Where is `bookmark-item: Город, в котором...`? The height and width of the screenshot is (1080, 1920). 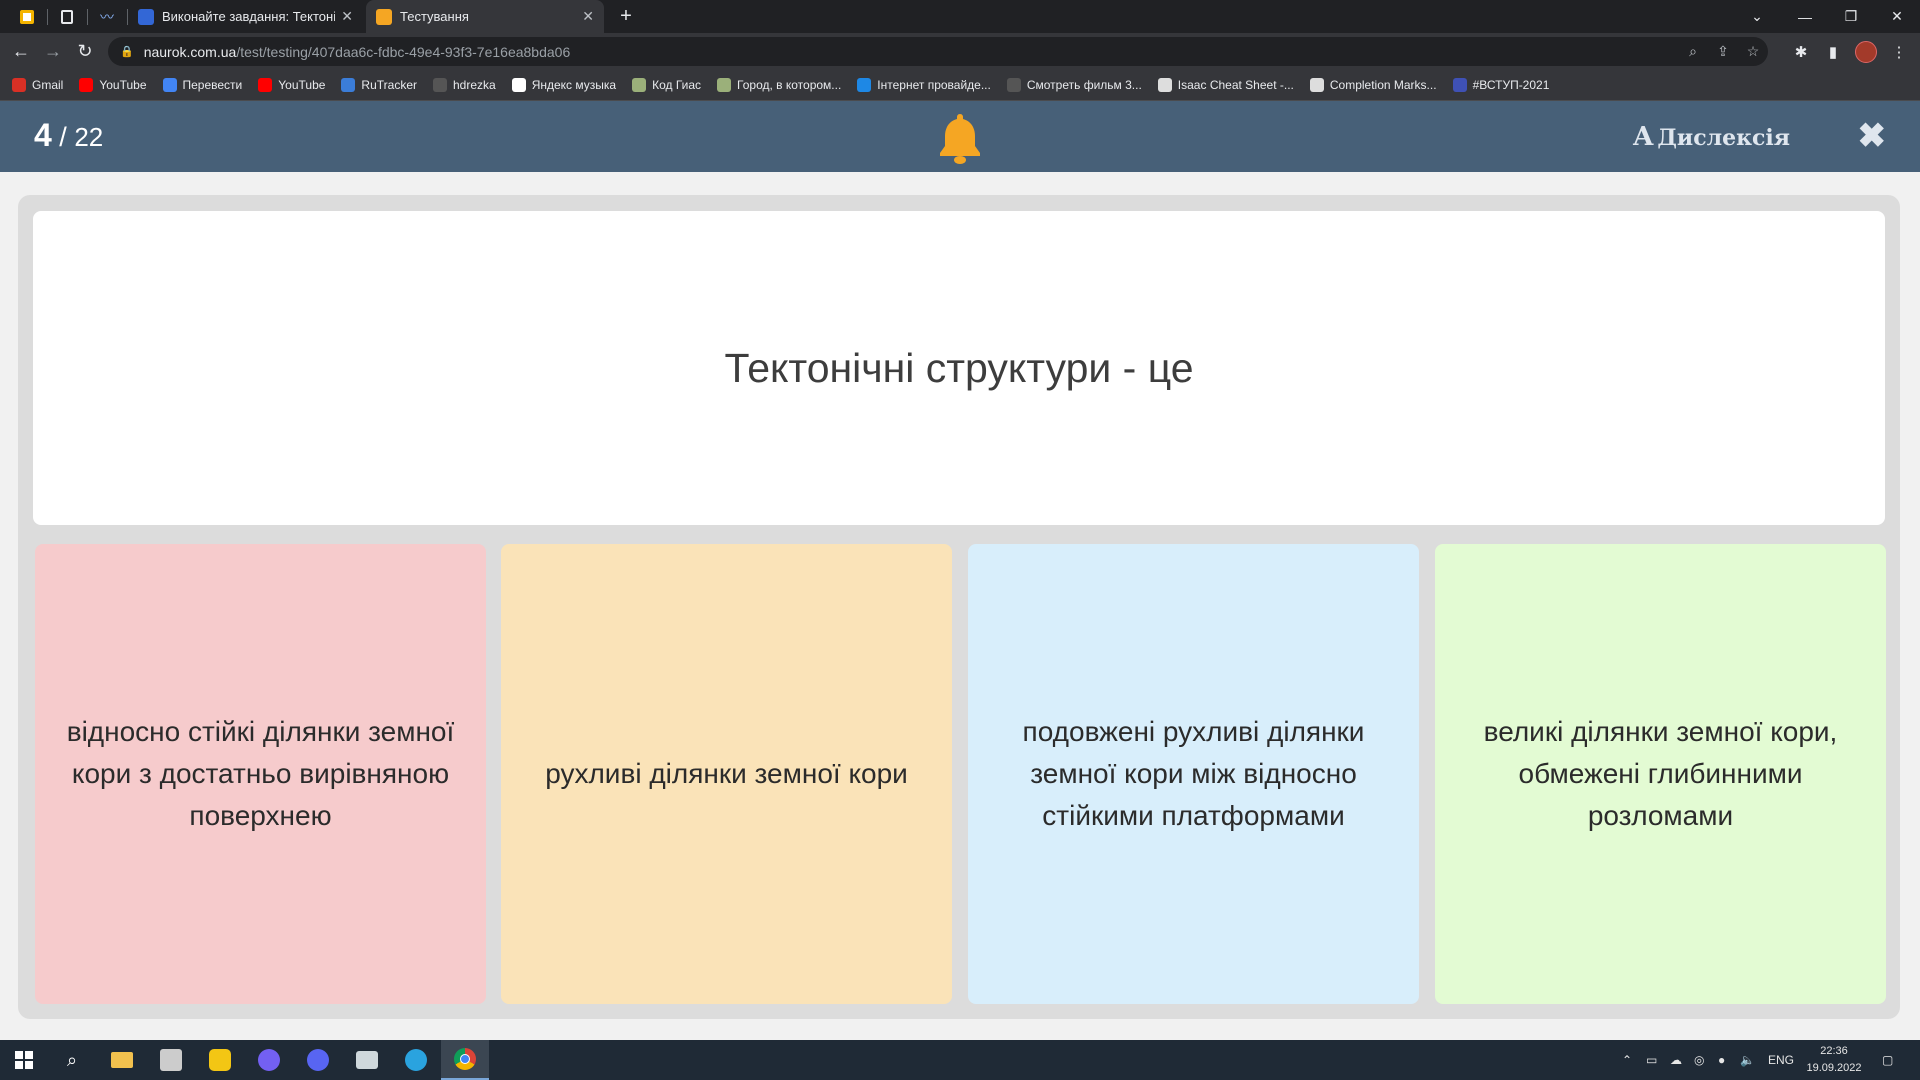 bookmark-item: Город, в котором... is located at coordinates (779, 85).